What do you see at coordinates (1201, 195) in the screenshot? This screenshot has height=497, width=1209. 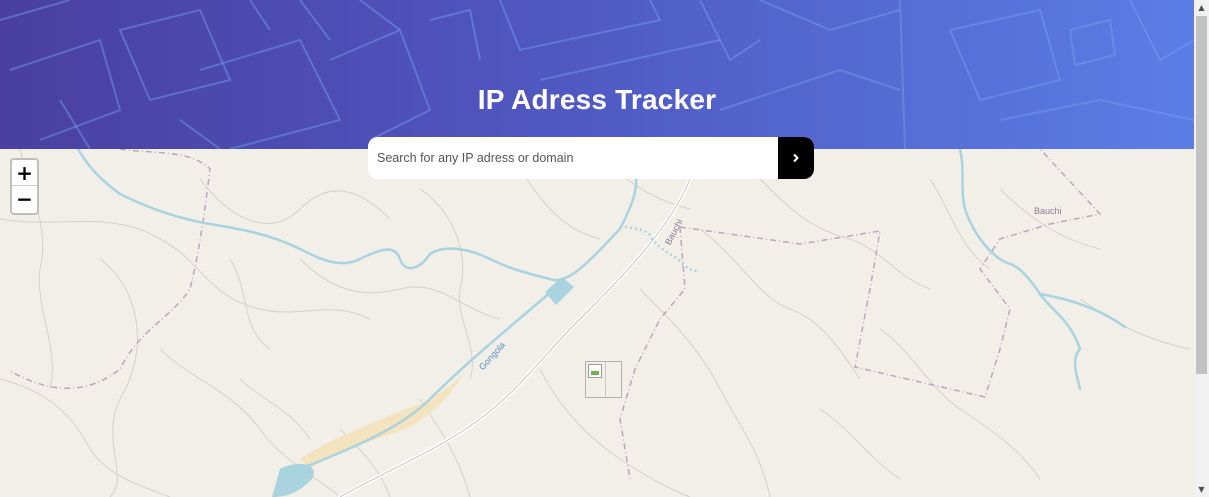 I see `scroll-thumb` at bounding box center [1201, 195].